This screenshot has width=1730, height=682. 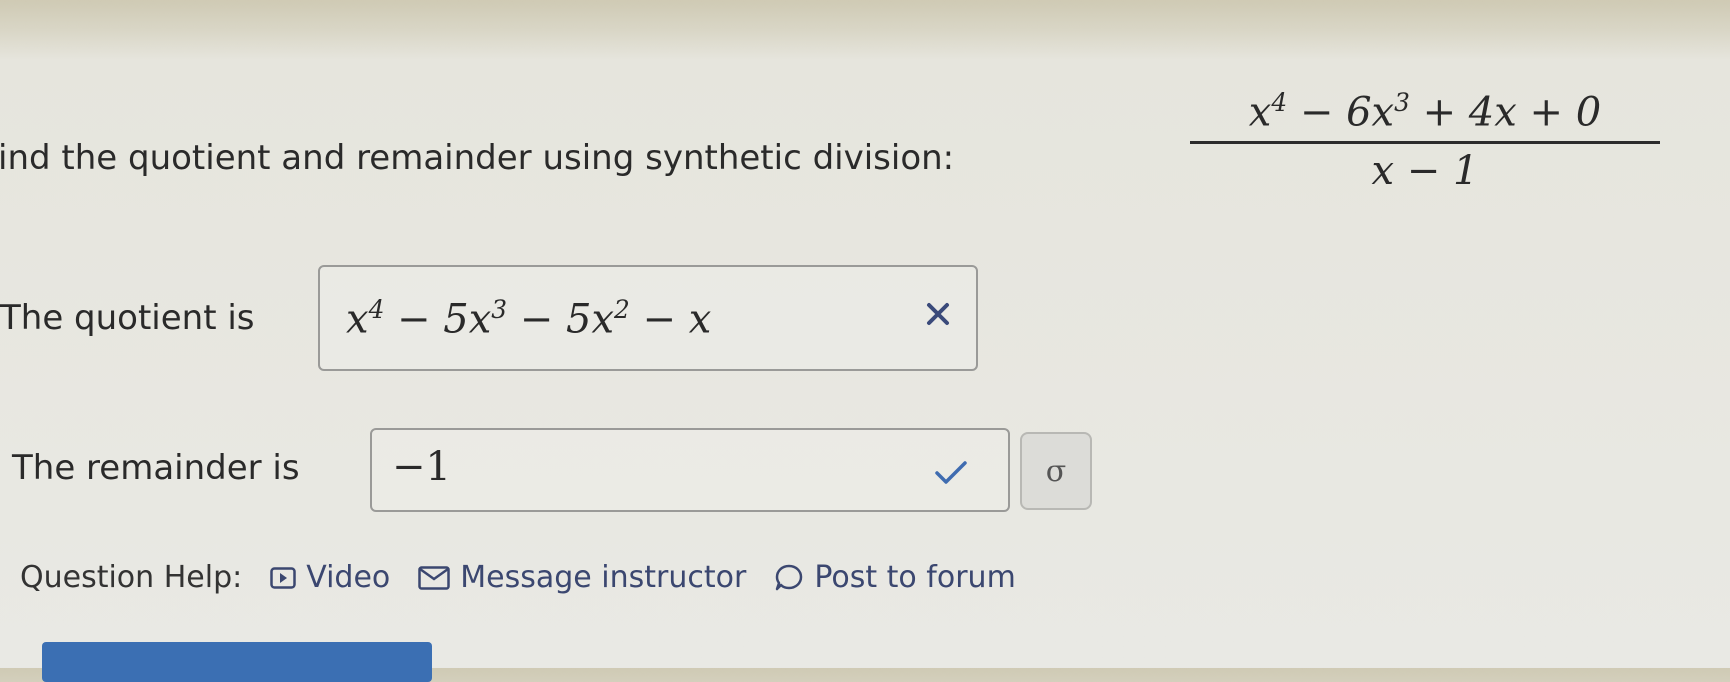 I want to click on sigma-button: σ, so click(x=1056, y=471).